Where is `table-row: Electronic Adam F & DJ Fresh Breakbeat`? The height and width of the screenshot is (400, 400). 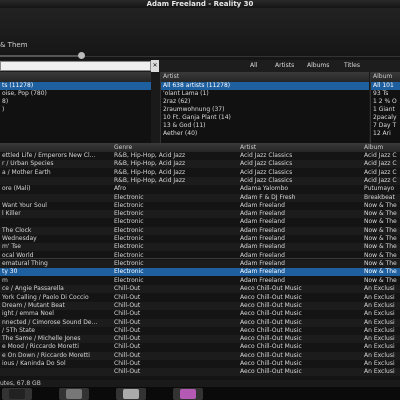
table-row: Electronic Adam F & DJ Fresh Breakbeat is located at coordinates (200, 197).